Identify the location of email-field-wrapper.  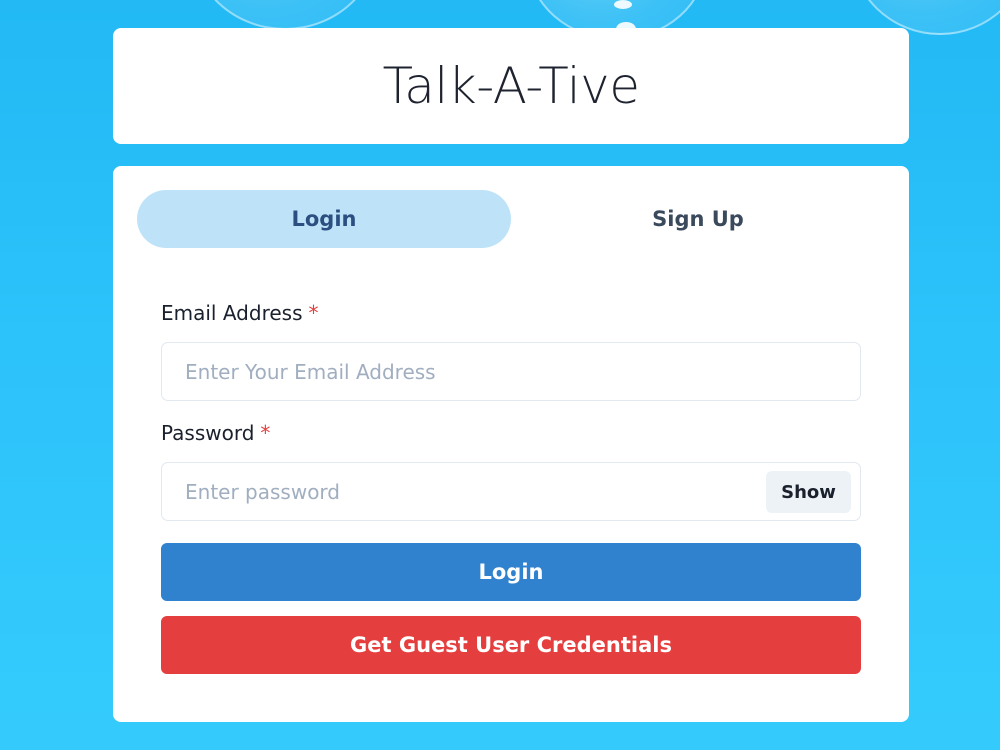
(511, 371).